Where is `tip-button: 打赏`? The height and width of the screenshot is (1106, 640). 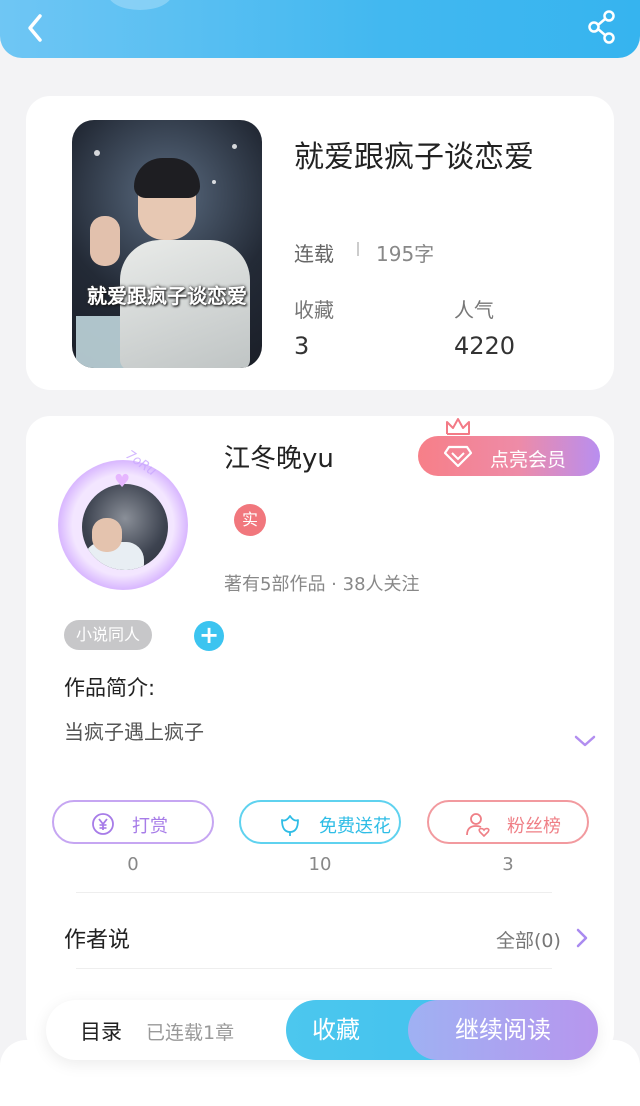 tip-button: 打赏 is located at coordinates (133, 822).